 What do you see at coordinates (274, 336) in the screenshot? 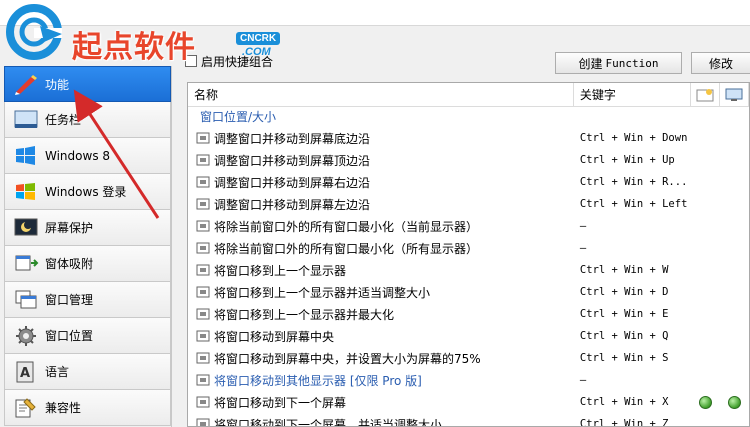
I see `row-name-text: 将窗口移动到屏幕中央` at bounding box center [274, 336].